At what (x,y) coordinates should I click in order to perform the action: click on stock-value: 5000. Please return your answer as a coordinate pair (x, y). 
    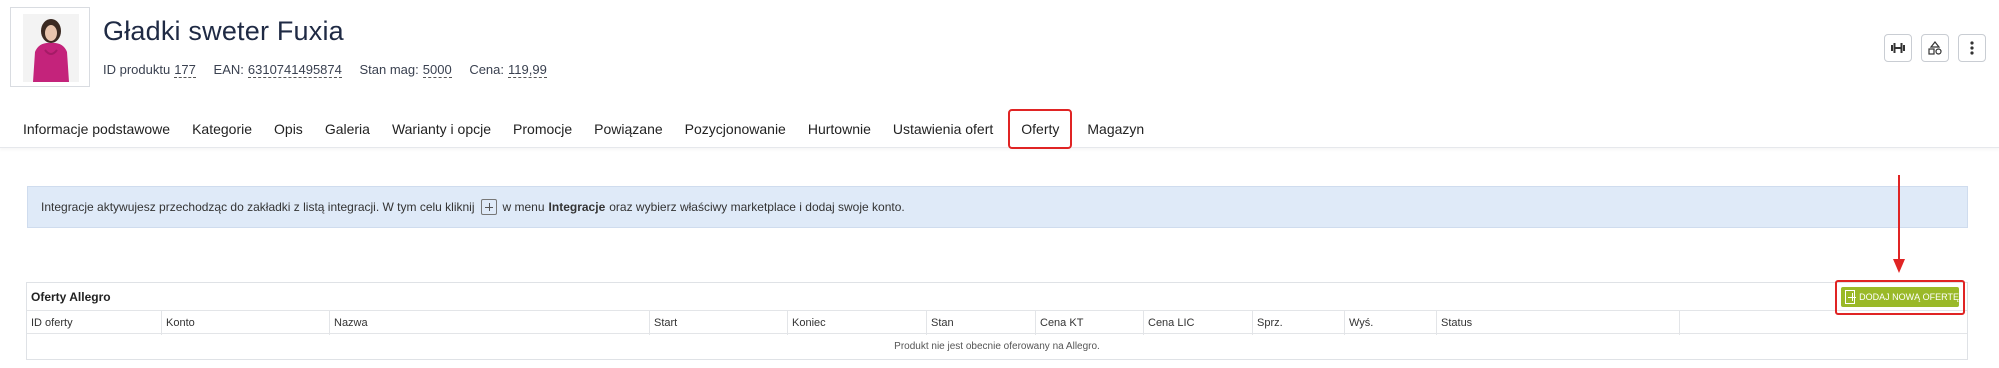
    Looking at the image, I should click on (437, 70).